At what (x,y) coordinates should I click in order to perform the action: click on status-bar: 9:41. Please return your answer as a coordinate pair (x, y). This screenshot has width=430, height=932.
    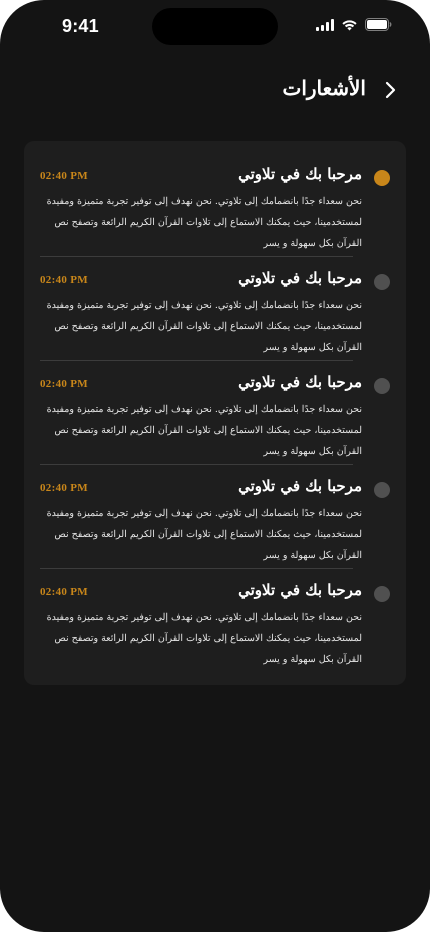
    Looking at the image, I should click on (215, 27).